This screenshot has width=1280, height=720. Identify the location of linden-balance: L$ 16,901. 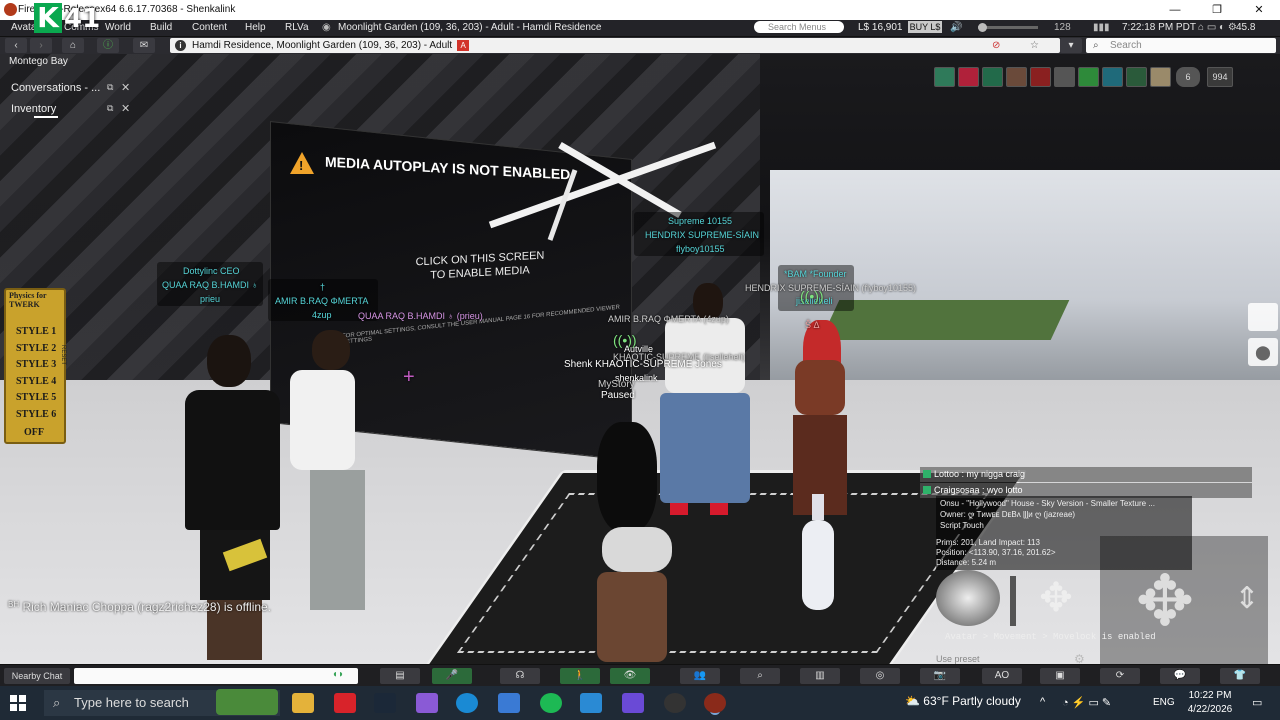
(880, 27).